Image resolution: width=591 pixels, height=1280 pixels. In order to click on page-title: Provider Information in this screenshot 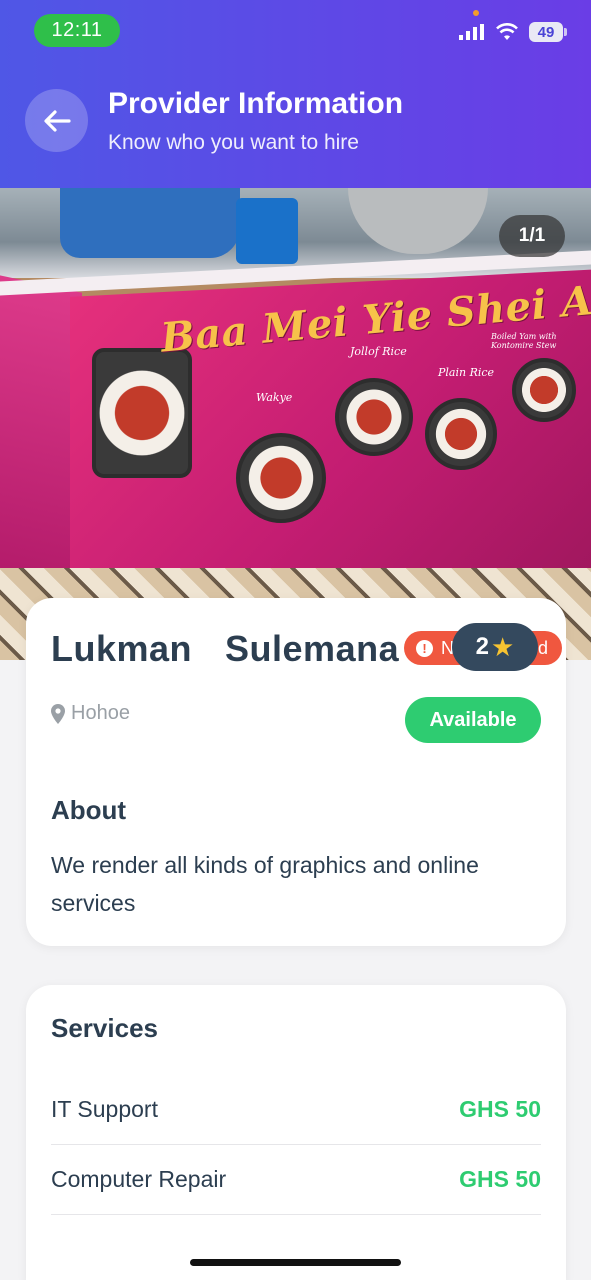, I will do `click(256, 103)`.